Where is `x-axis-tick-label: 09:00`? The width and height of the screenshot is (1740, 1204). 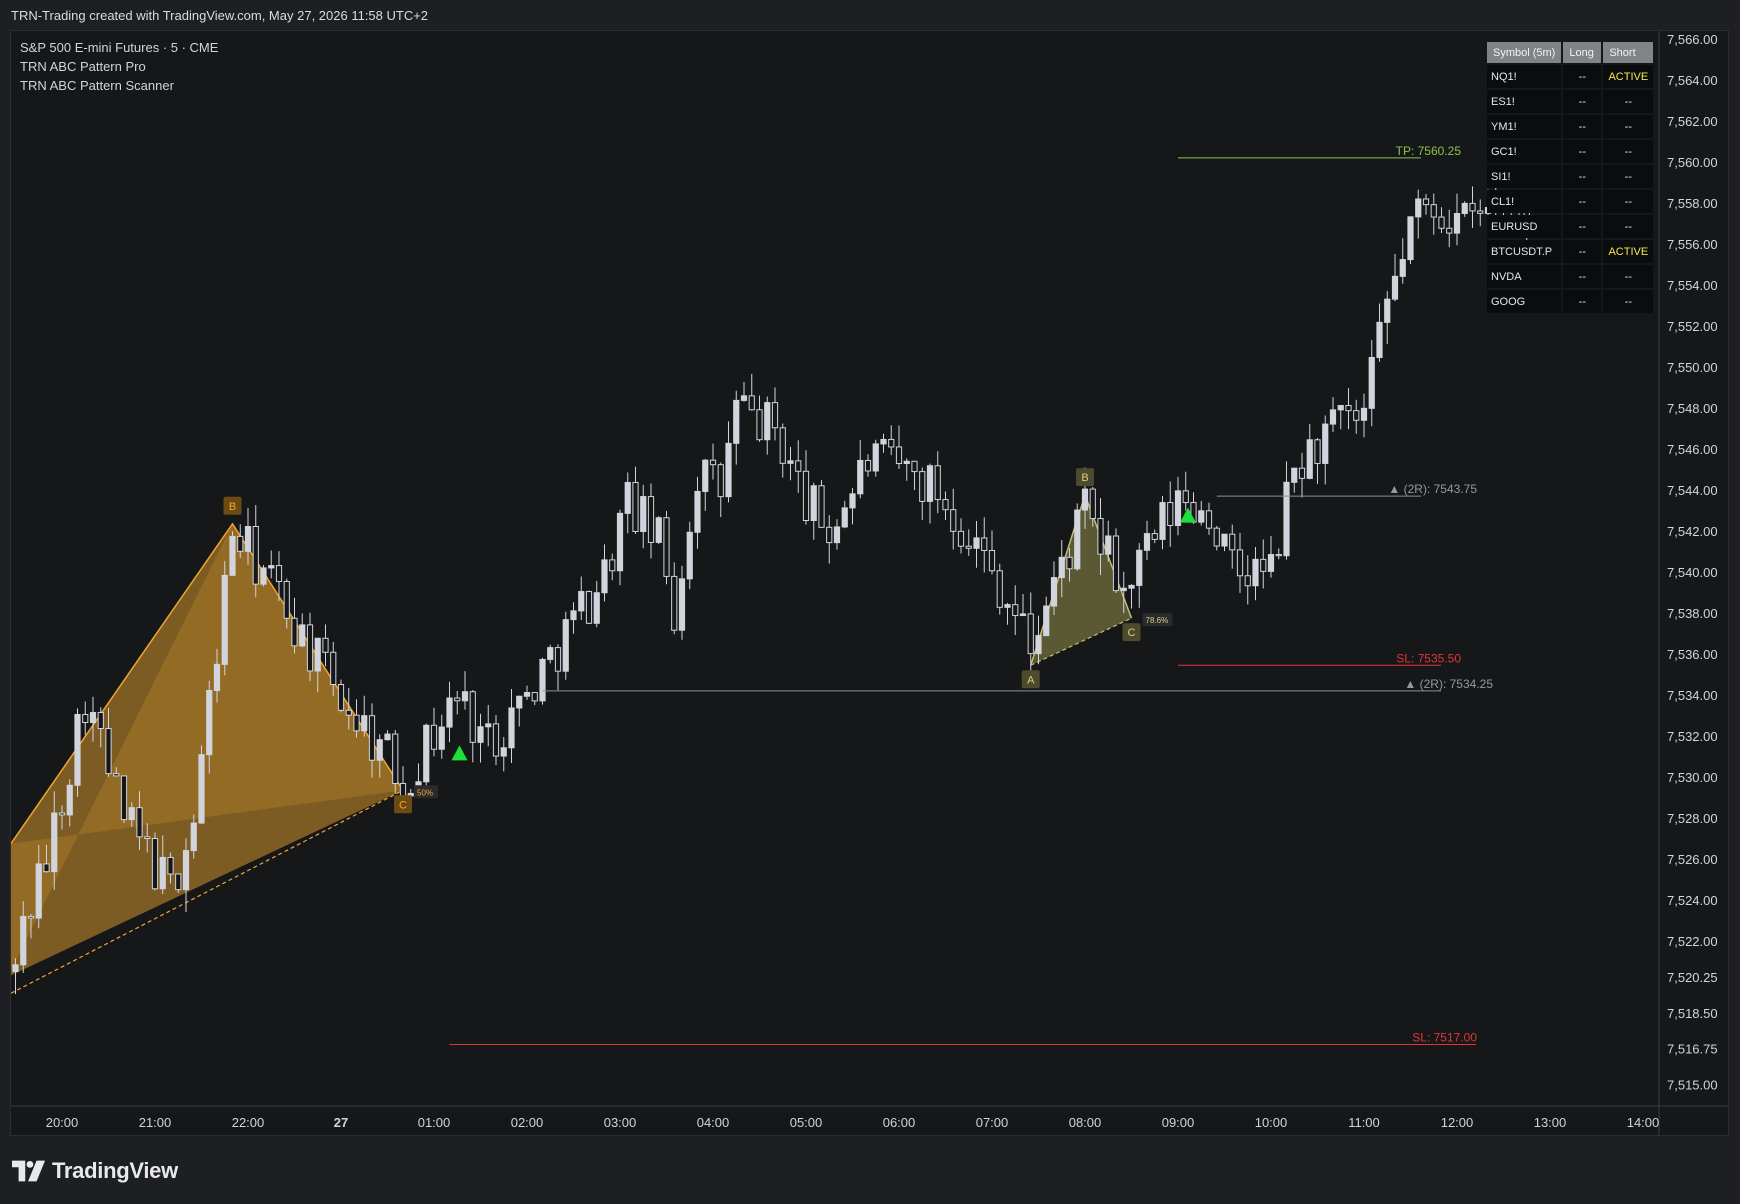 x-axis-tick-label: 09:00 is located at coordinates (1178, 1122).